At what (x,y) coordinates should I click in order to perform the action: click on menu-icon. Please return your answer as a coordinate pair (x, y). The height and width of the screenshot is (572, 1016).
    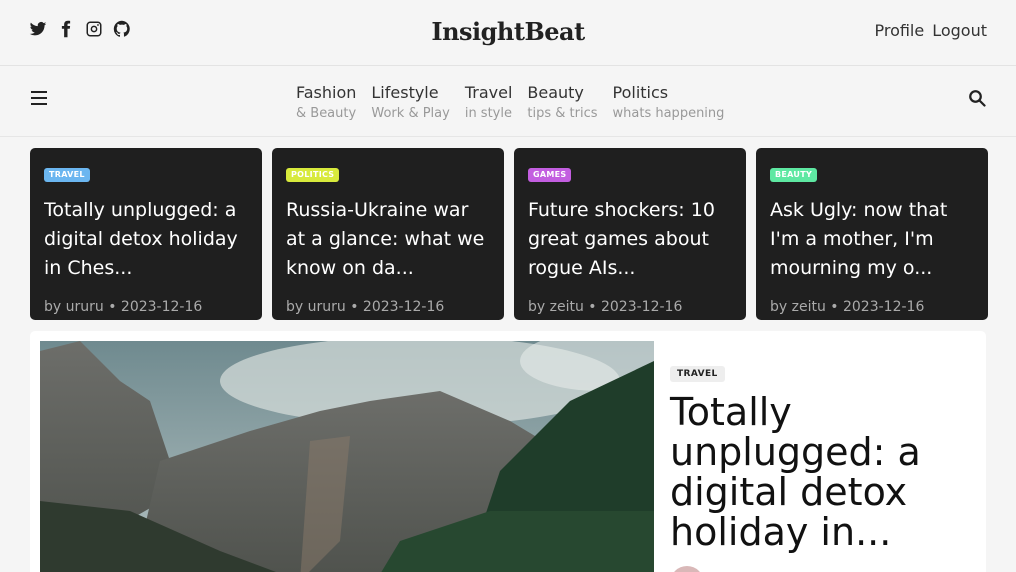
    Looking at the image, I should click on (39, 98).